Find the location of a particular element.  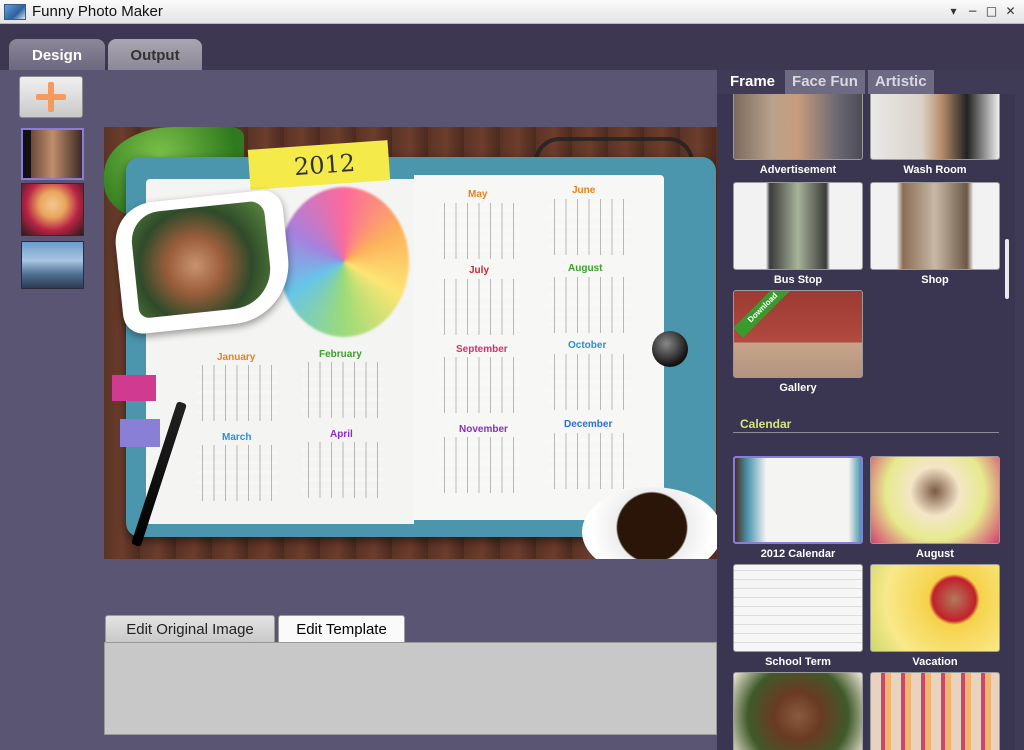

maximize-icon: □ is located at coordinates (991, 11).